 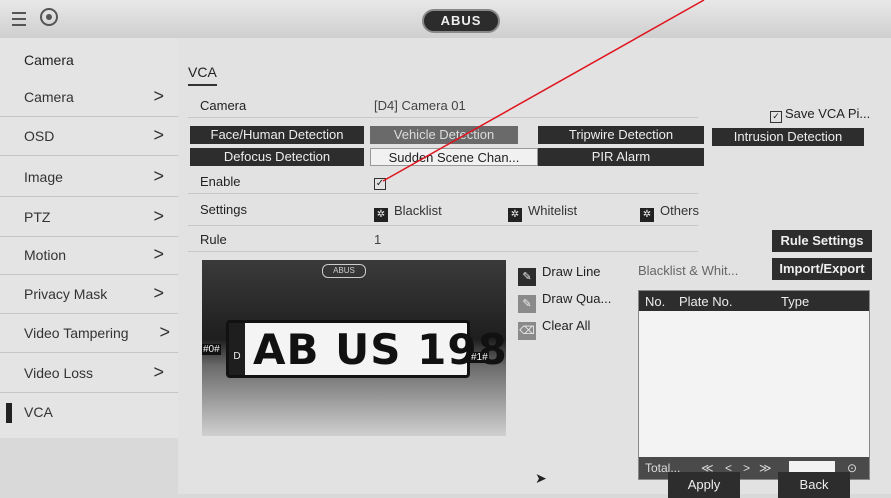 What do you see at coordinates (377, 239) in the screenshot?
I see `rule-value: 1` at bounding box center [377, 239].